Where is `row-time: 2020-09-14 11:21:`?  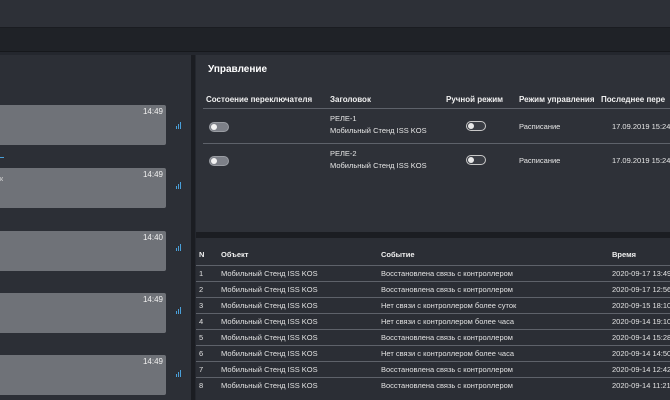 row-time: 2020-09-14 11:21: is located at coordinates (641, 385).